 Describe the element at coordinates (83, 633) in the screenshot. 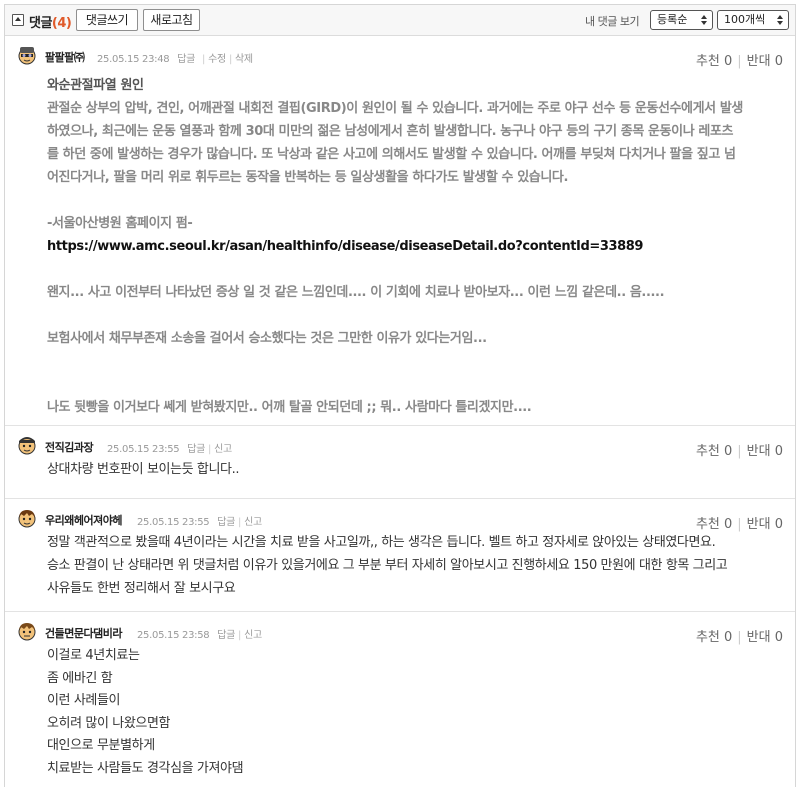

I see `comment-nickname: 건들면문다댐비라` at that location.